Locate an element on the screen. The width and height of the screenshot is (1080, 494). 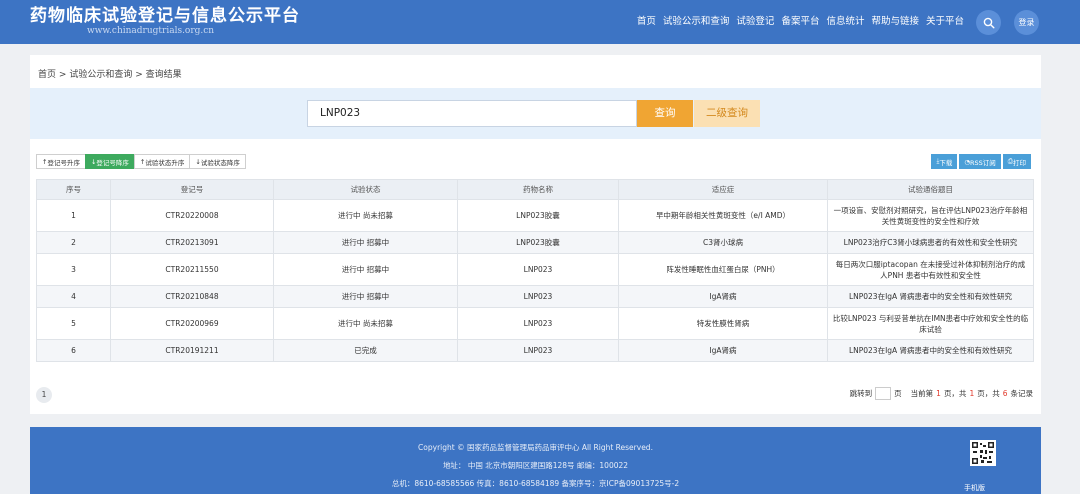
page-jump-input is located at coordinates (883, 393).